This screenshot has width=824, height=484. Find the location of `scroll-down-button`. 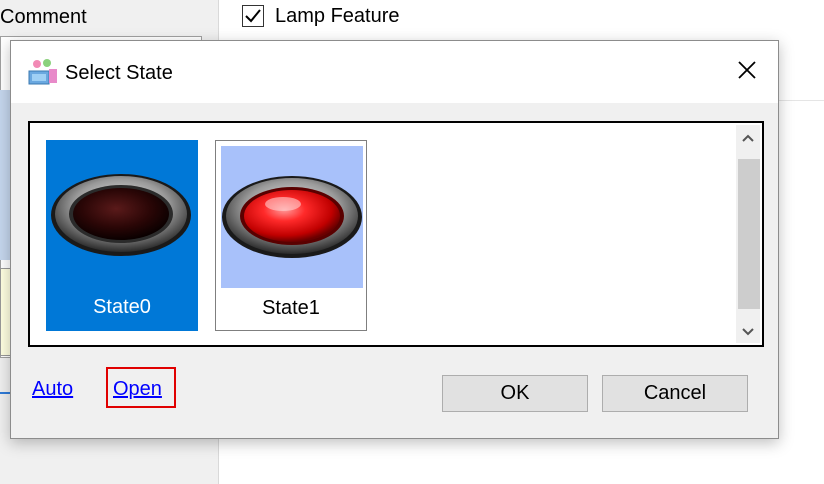

scroll-down-button is located at coordinates (748, 331).